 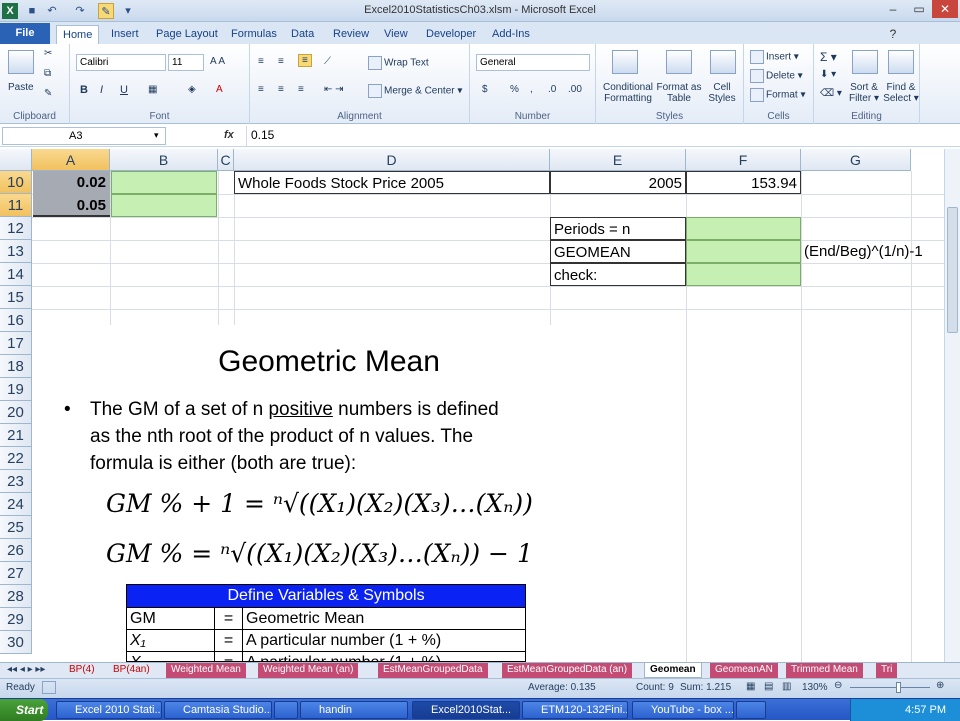 I want to click on italic-button: I, so click(x=101, y=90).